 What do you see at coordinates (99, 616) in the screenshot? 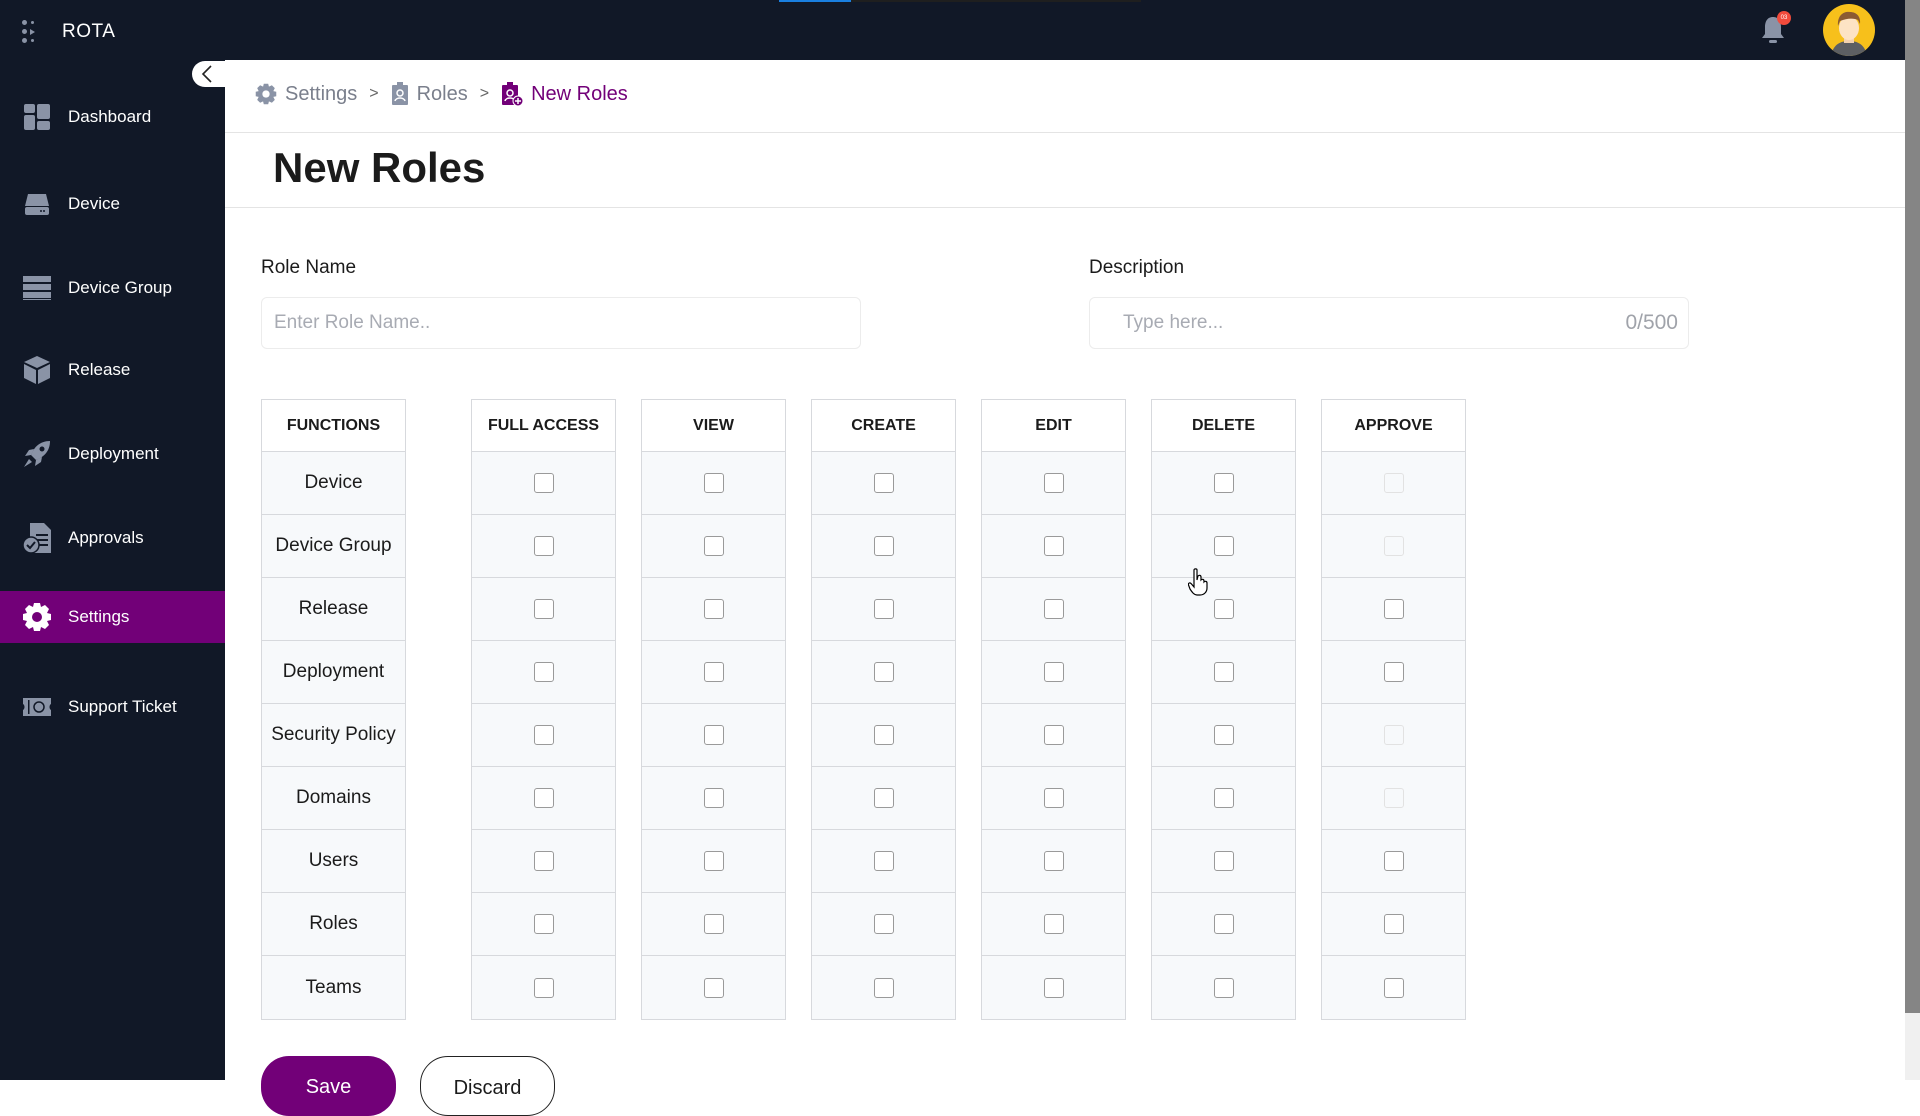
I see `sidebar-item-label: Settings` at bounding box center [99, 616].